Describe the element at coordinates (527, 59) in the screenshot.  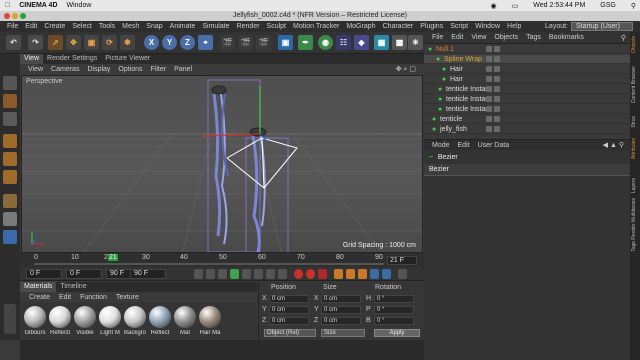
I see `object-row: ● Spline Wrap` at that location.